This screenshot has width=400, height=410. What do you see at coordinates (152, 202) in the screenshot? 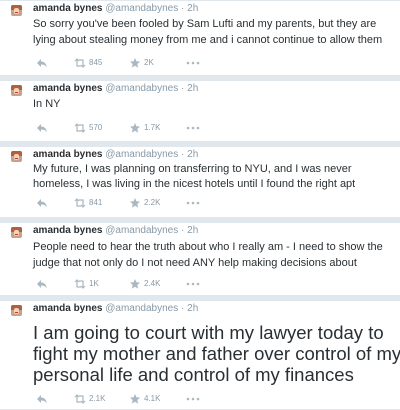
I see `favorite-count: 2.2K` at bounding box center [152, 202].